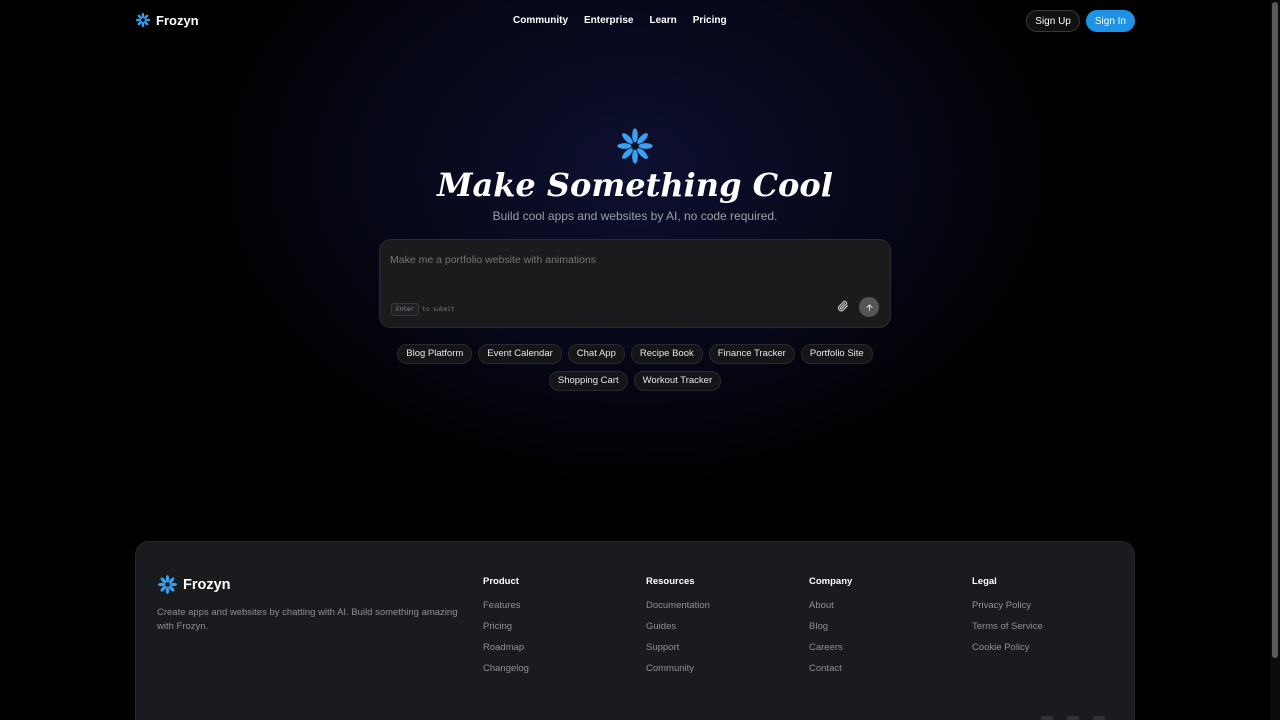 The width and height of the screenshot is (1280, 720). I want to click on scrollbar-thumb, so click(1275, 330).